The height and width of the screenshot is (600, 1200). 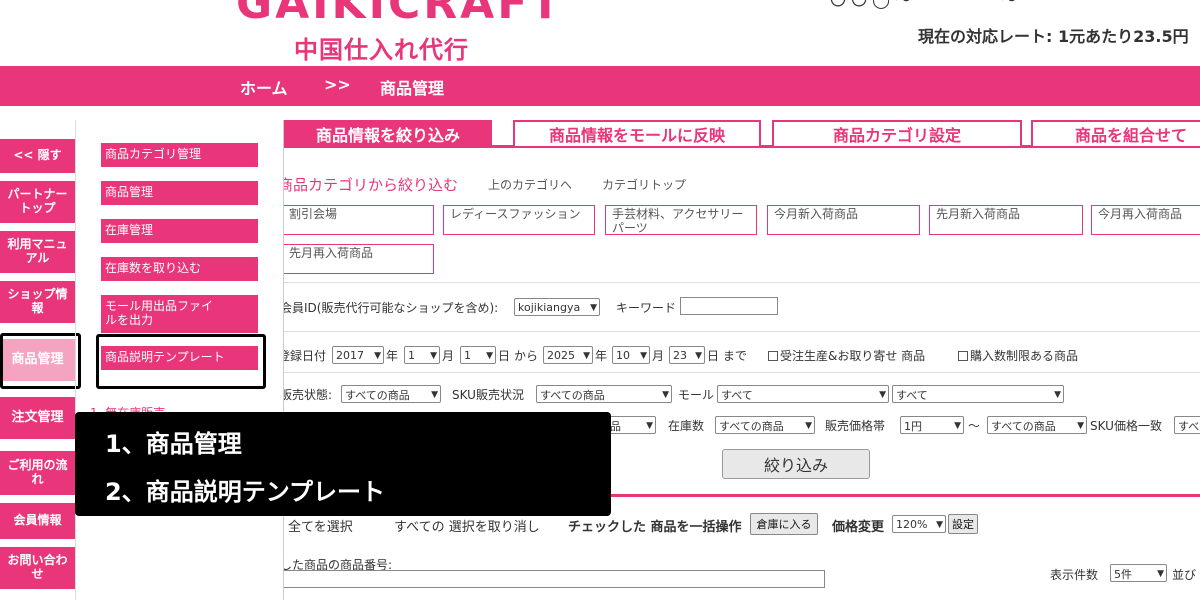 What do you see at coordinates (37, 521) in the screenshot?
I see `sidebar-item-member-info: 会員情報` at bounding box center [37, 521].